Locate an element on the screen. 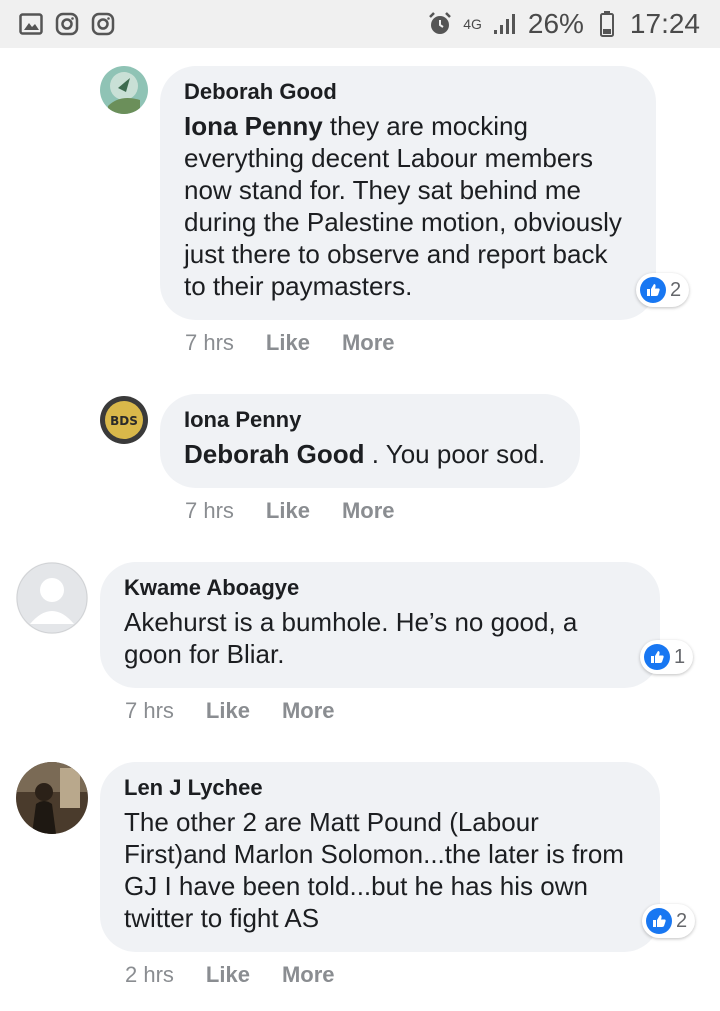 Image resolution: width=720 pixels, height=1011 pixels. signal-icon is located at coordinates (505, 24).